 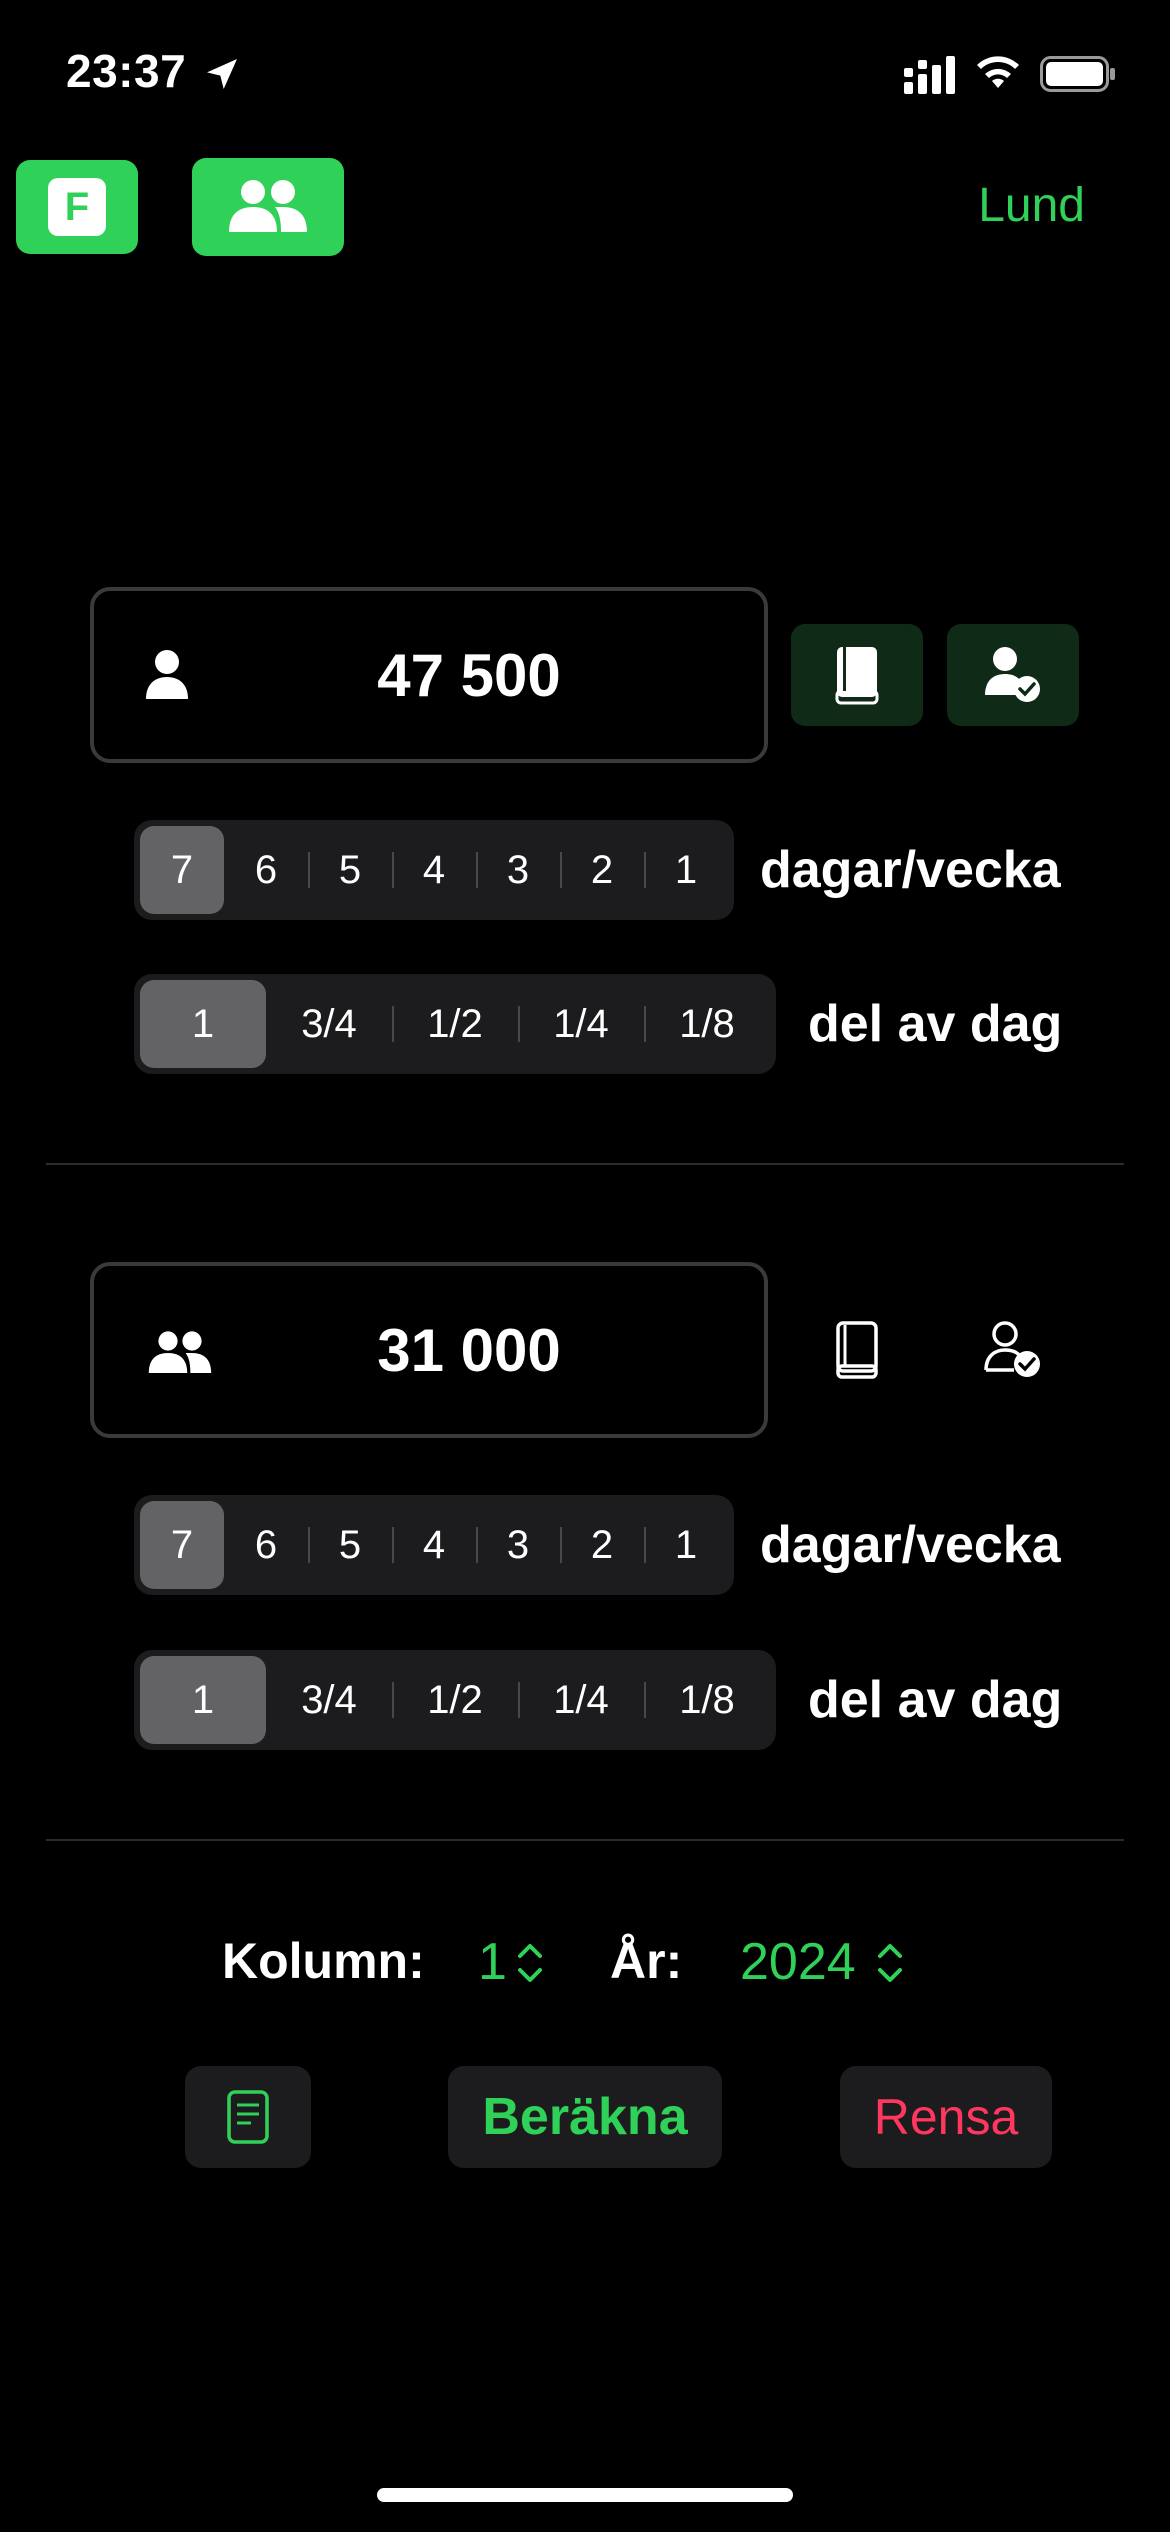 I want to click on fraction-of-day-selector-person1: 1 3/4 1/2 1/4 1/8, so click(x=455, y=1024).